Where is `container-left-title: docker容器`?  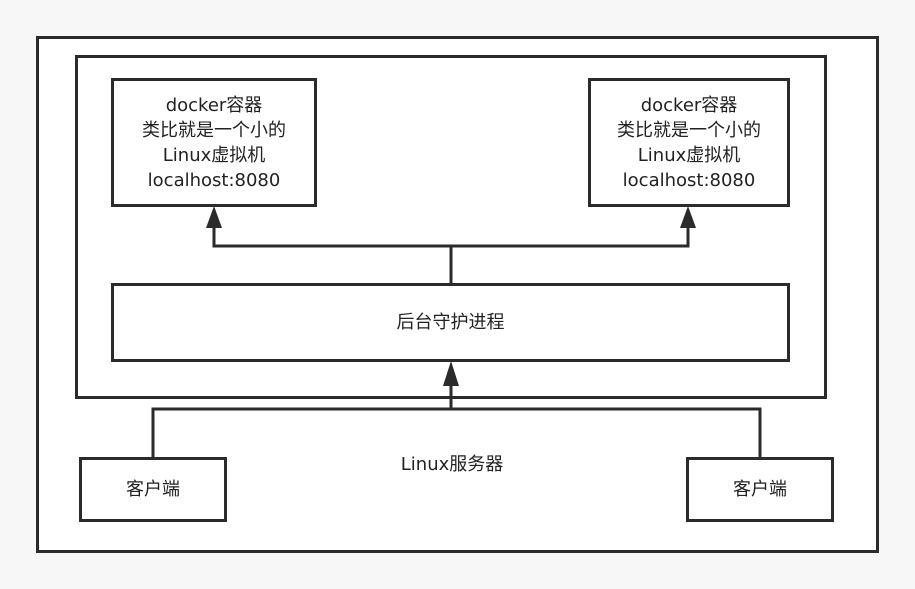 container-left-title: docker容器 is located at coordinates (214, 105).